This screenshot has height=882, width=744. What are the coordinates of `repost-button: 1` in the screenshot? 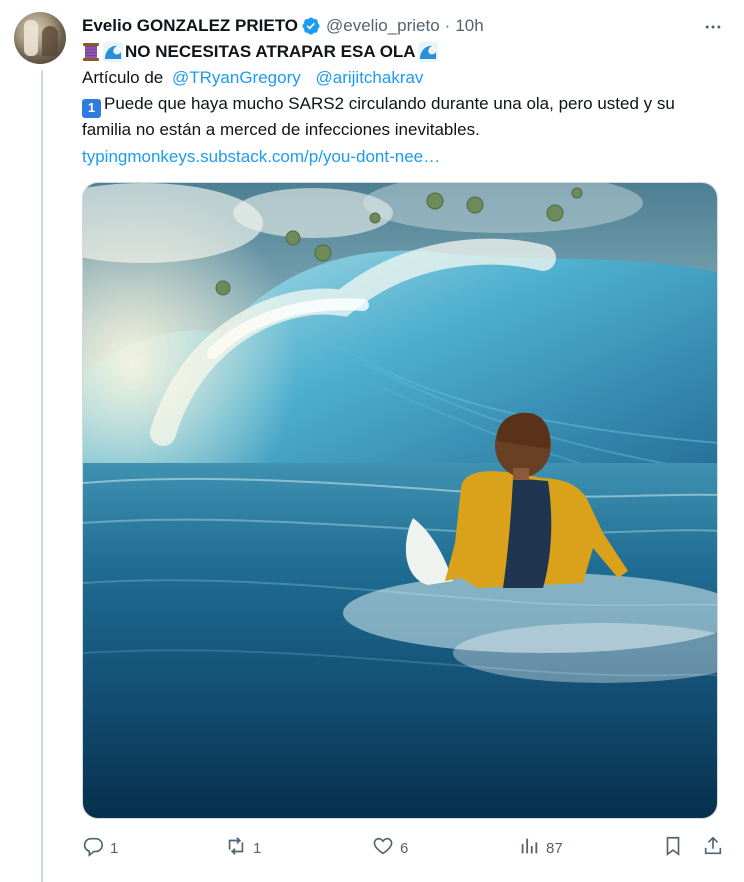 It's located at (243, 848).